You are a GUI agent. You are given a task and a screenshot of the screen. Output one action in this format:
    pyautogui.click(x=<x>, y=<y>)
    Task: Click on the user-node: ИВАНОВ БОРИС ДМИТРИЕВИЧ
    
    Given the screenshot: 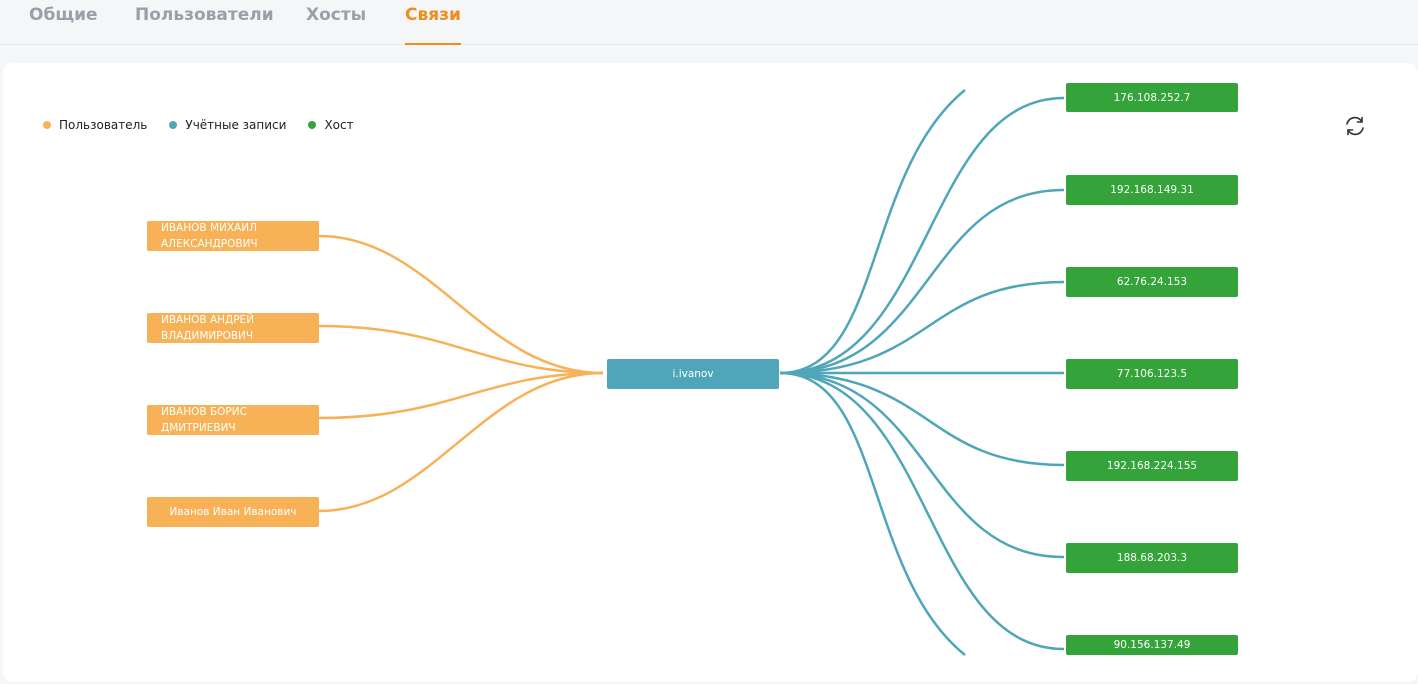 What is the action you would take?
    pyautogui.click(x=233, y=420)
    